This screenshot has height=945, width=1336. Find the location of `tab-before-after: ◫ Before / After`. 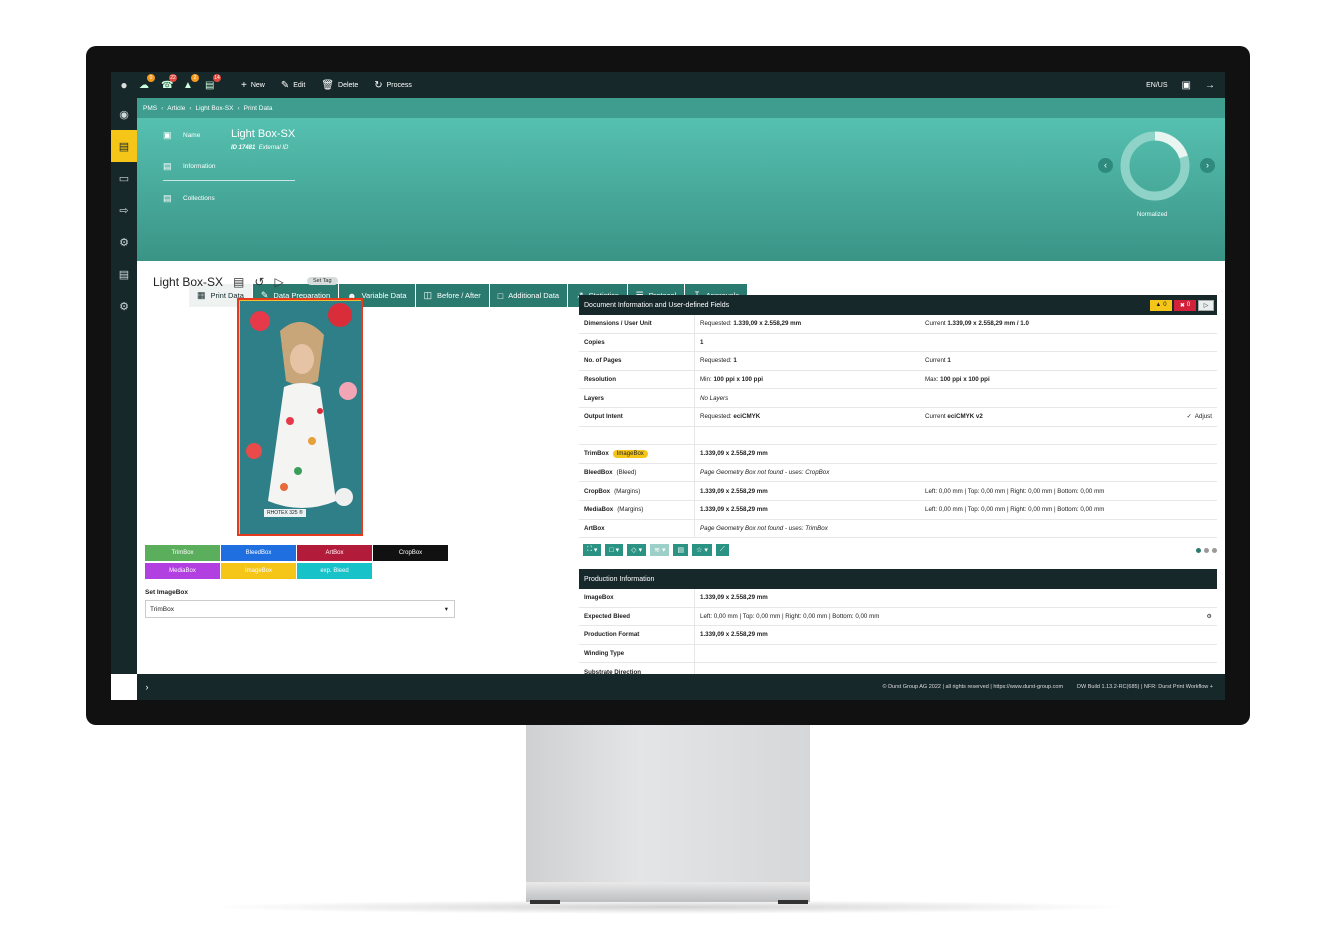

tab-before-after: ◫ Before / After is located at coordinates (452, 295).